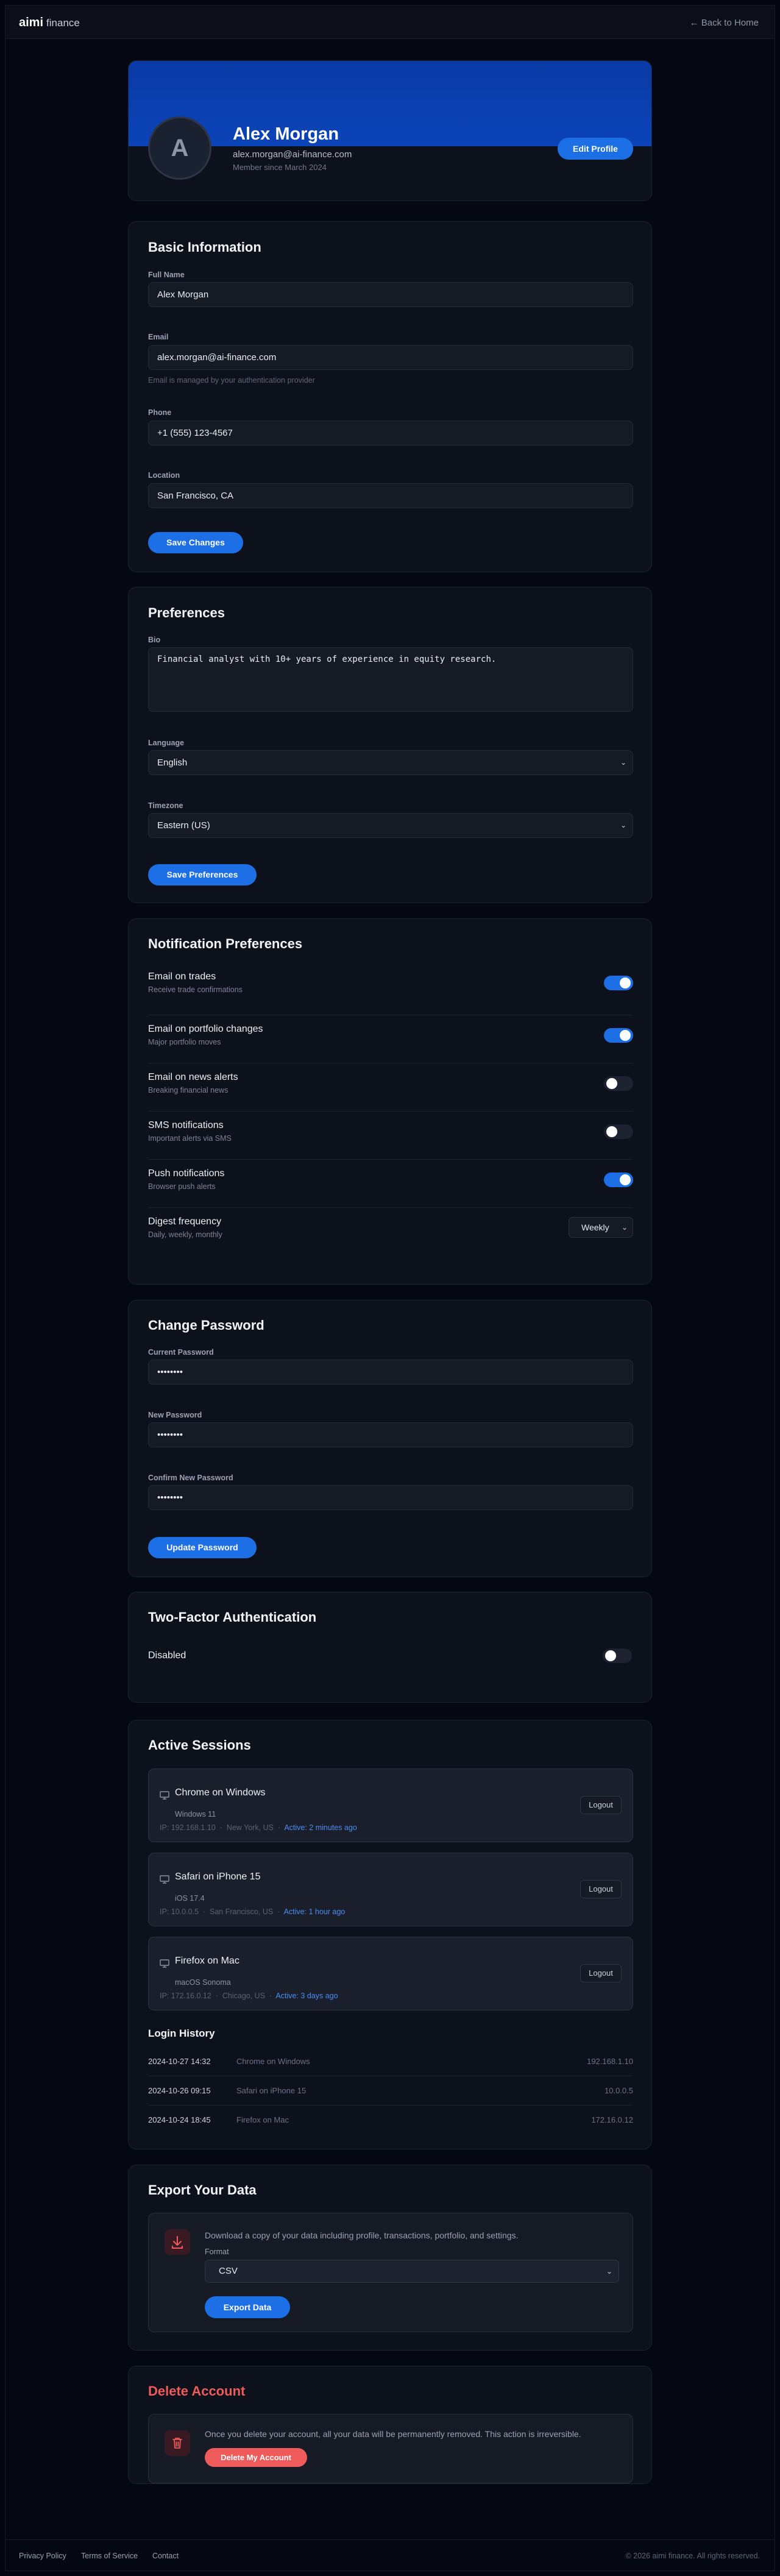 The image size is (780, 2576). Describe the element at coordinates (167, 1656) in the screenshot. I see `two-factor-status: Disabled` at that location.